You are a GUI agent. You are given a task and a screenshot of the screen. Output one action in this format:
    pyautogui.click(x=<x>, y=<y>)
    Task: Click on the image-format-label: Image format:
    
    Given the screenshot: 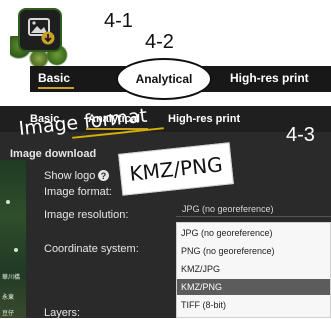 What is the action you would take?
    pyautogui.click(x=78, y=192)
    